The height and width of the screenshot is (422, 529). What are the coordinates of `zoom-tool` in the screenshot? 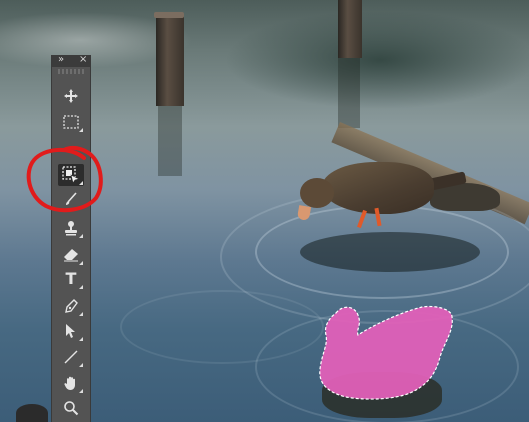 It's located at (71, 408).